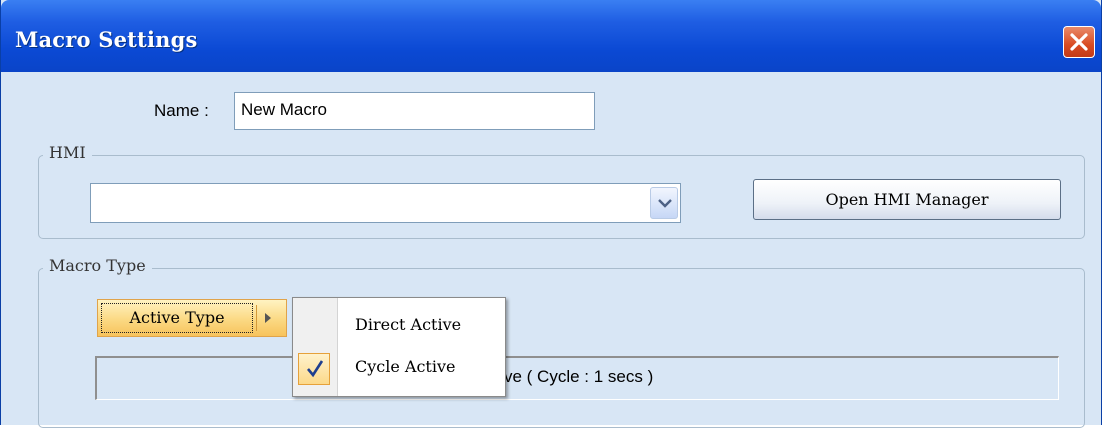 Image resolution: width=1102 pixels, height=428 pixels. I want to click on arrow-right-icon, so click(268, 318).